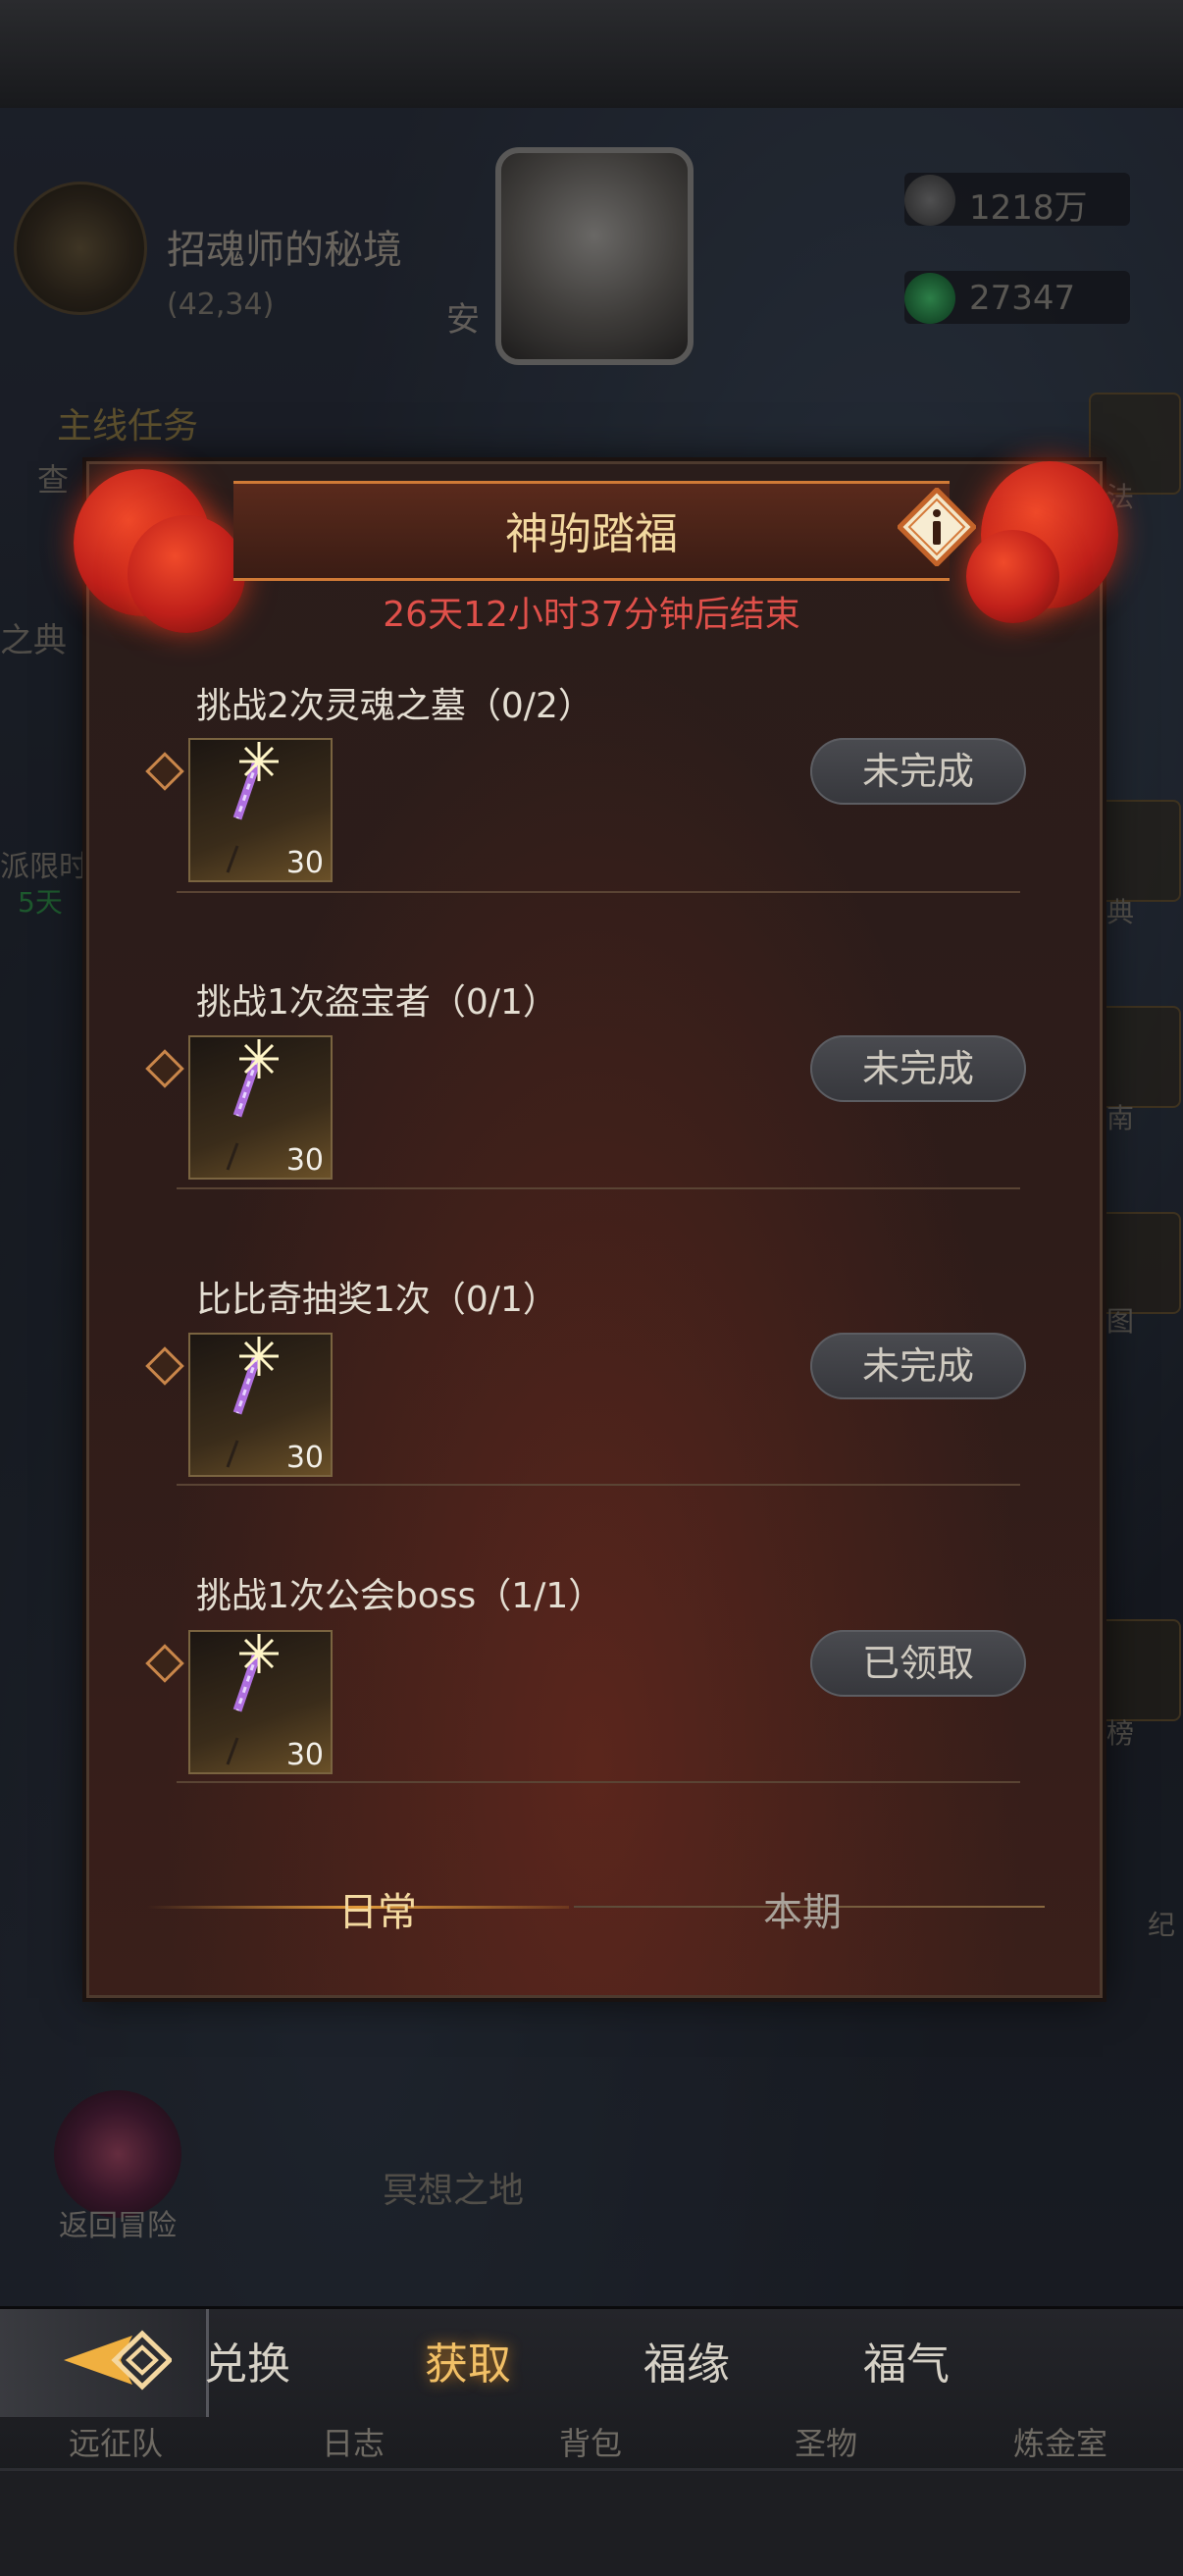 This screenshot has height=2576, width=1183. I want to click on menu-label-log: 日志, so click(353, 2441).